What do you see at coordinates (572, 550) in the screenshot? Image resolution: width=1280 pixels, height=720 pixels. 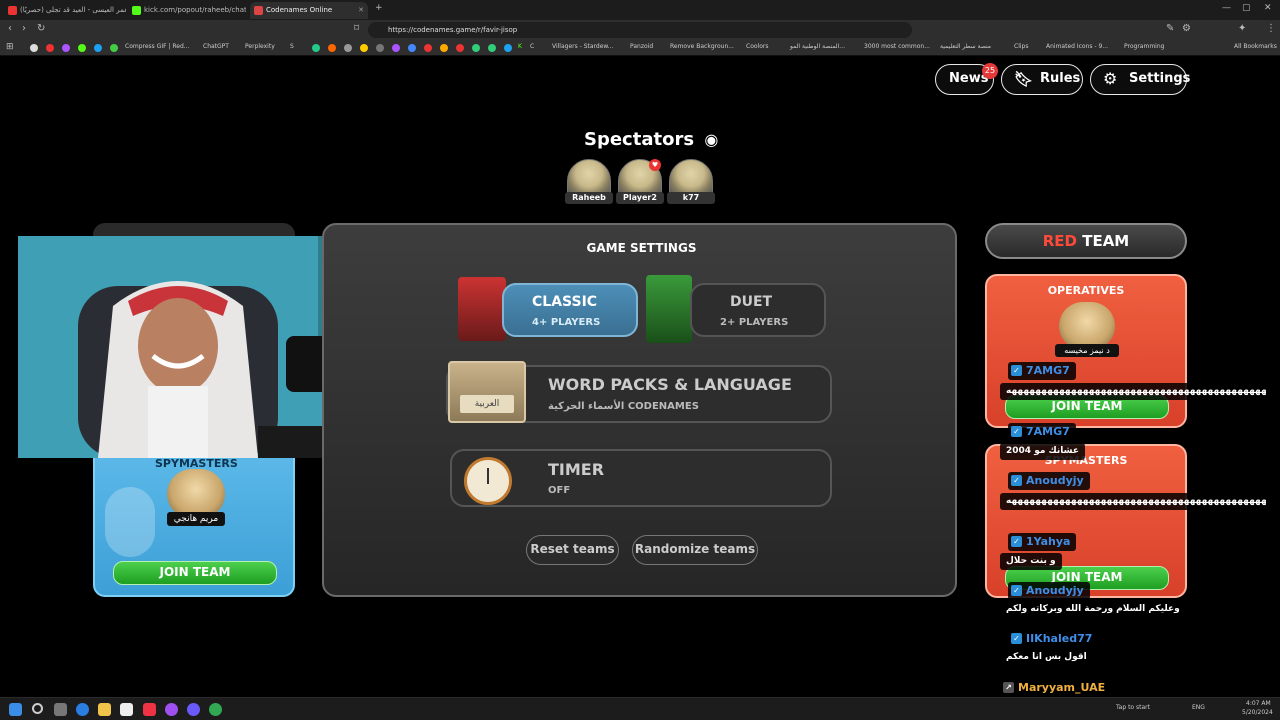 I see `reset-teams-button: Reset teams` at bounding box center [572, 550].